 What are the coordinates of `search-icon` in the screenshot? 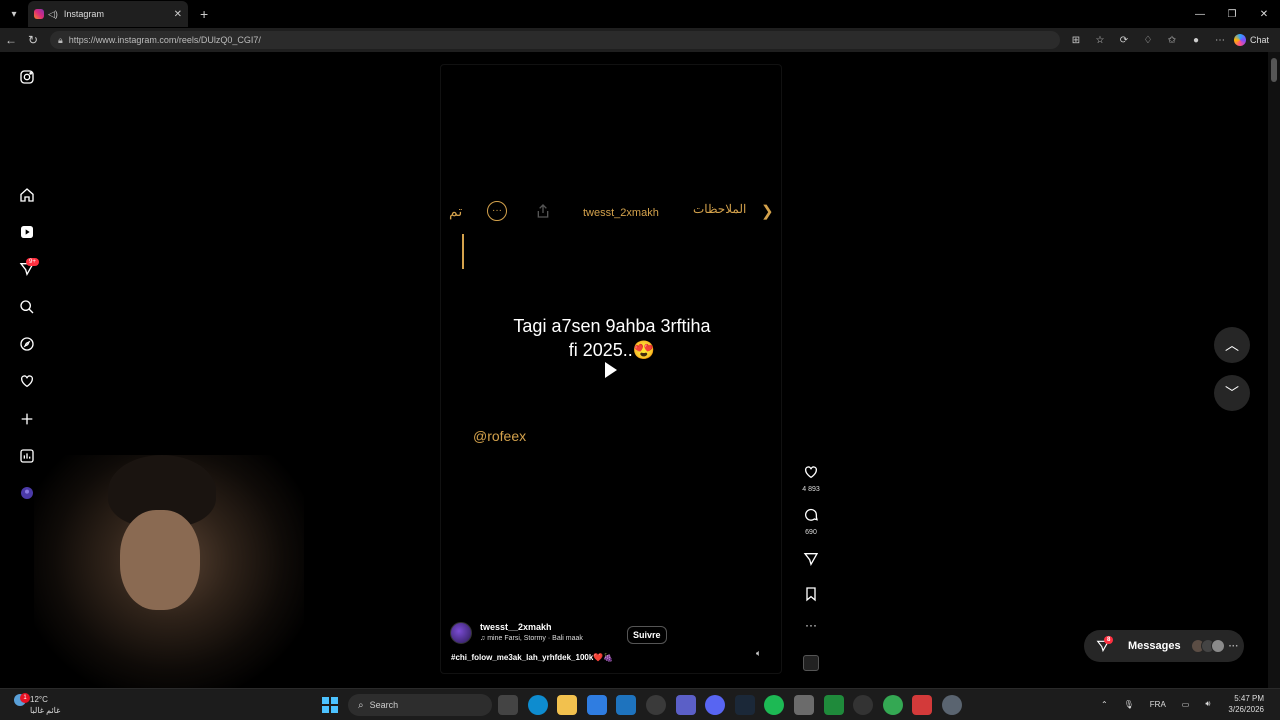 It's located at (27, 307).